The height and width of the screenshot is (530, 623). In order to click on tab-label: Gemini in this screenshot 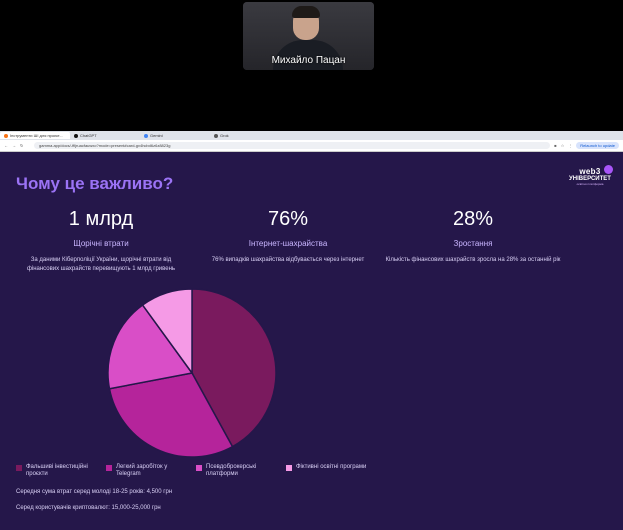, I will do `click(156, 135)`.